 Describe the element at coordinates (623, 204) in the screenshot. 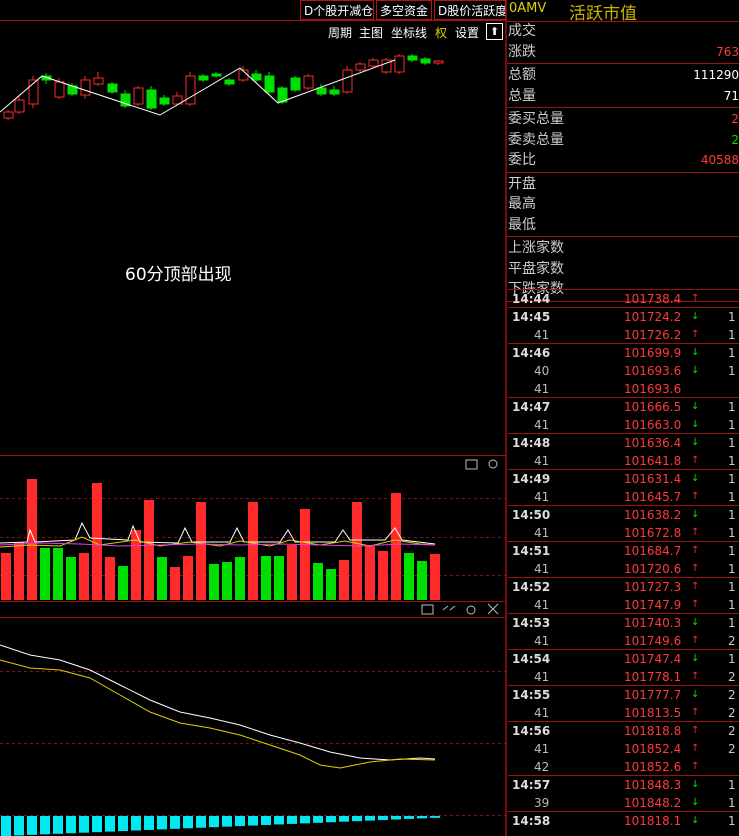

I see `quote-row-3-1: 最高` at that location.